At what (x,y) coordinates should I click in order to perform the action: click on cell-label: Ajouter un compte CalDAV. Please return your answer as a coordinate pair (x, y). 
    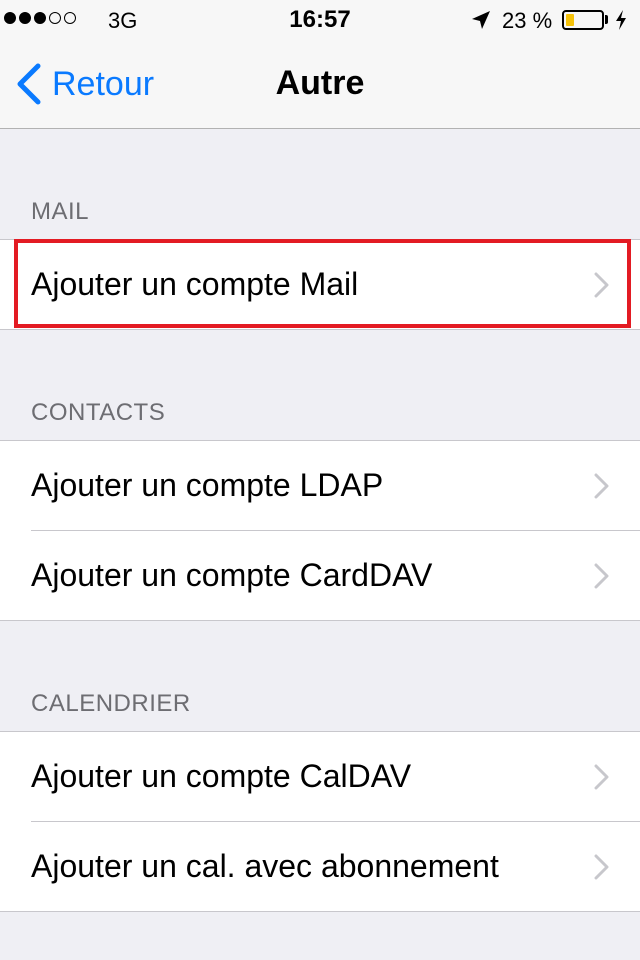
    Looking at the image, I should click on (221, 776).